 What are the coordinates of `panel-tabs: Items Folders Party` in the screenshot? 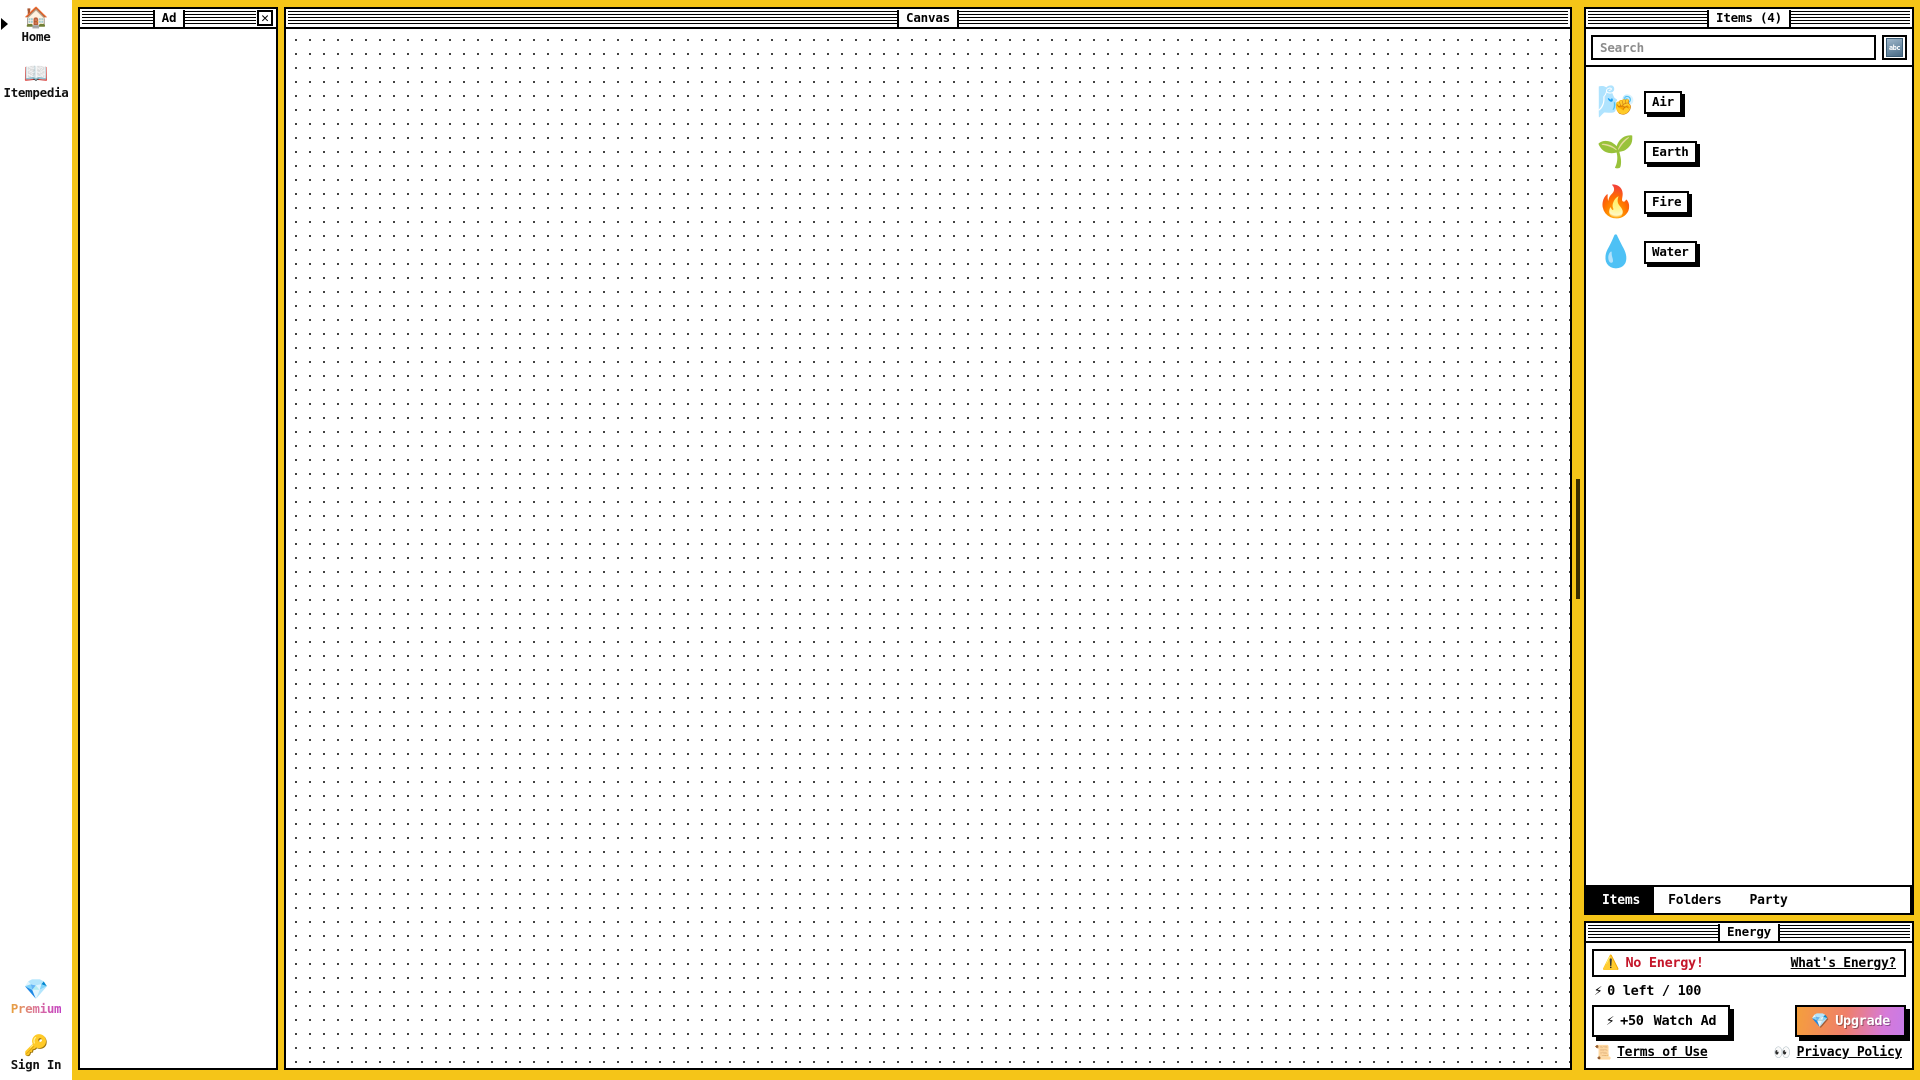 It's located at (1749, 899).